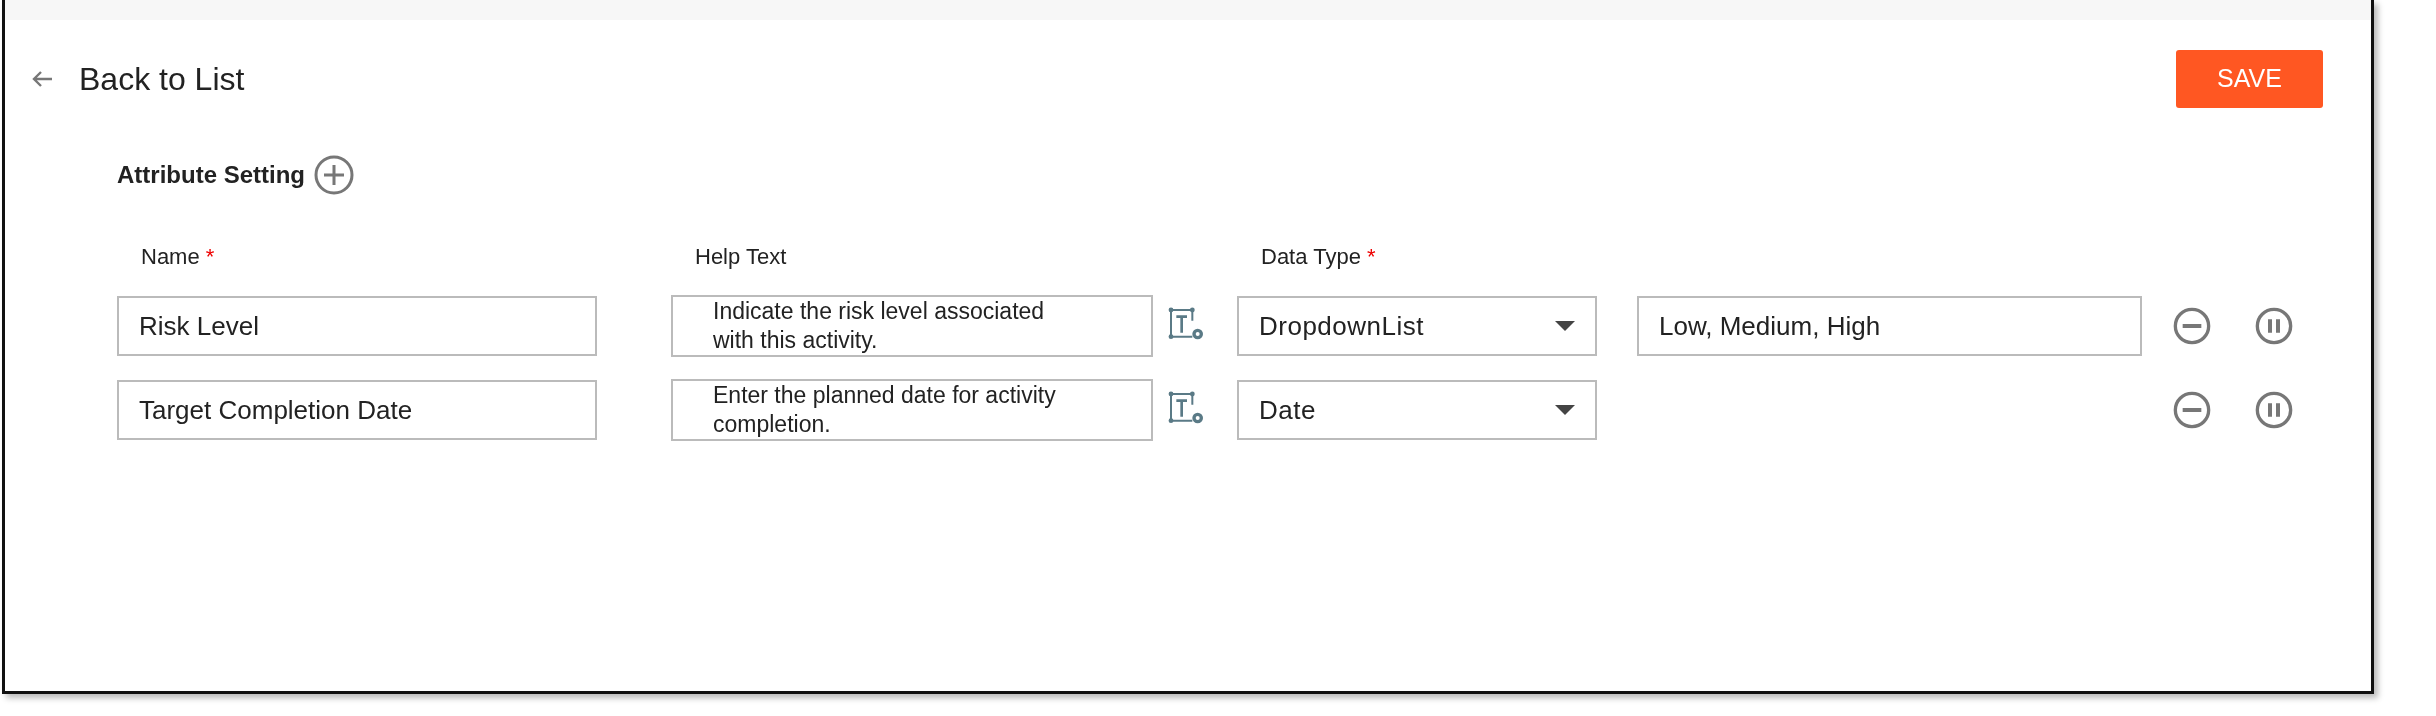  What do you see at coordinates (1417, 410) in the screenshot?
I see `data-type-select: Date` at bounding box center [1417, 410].